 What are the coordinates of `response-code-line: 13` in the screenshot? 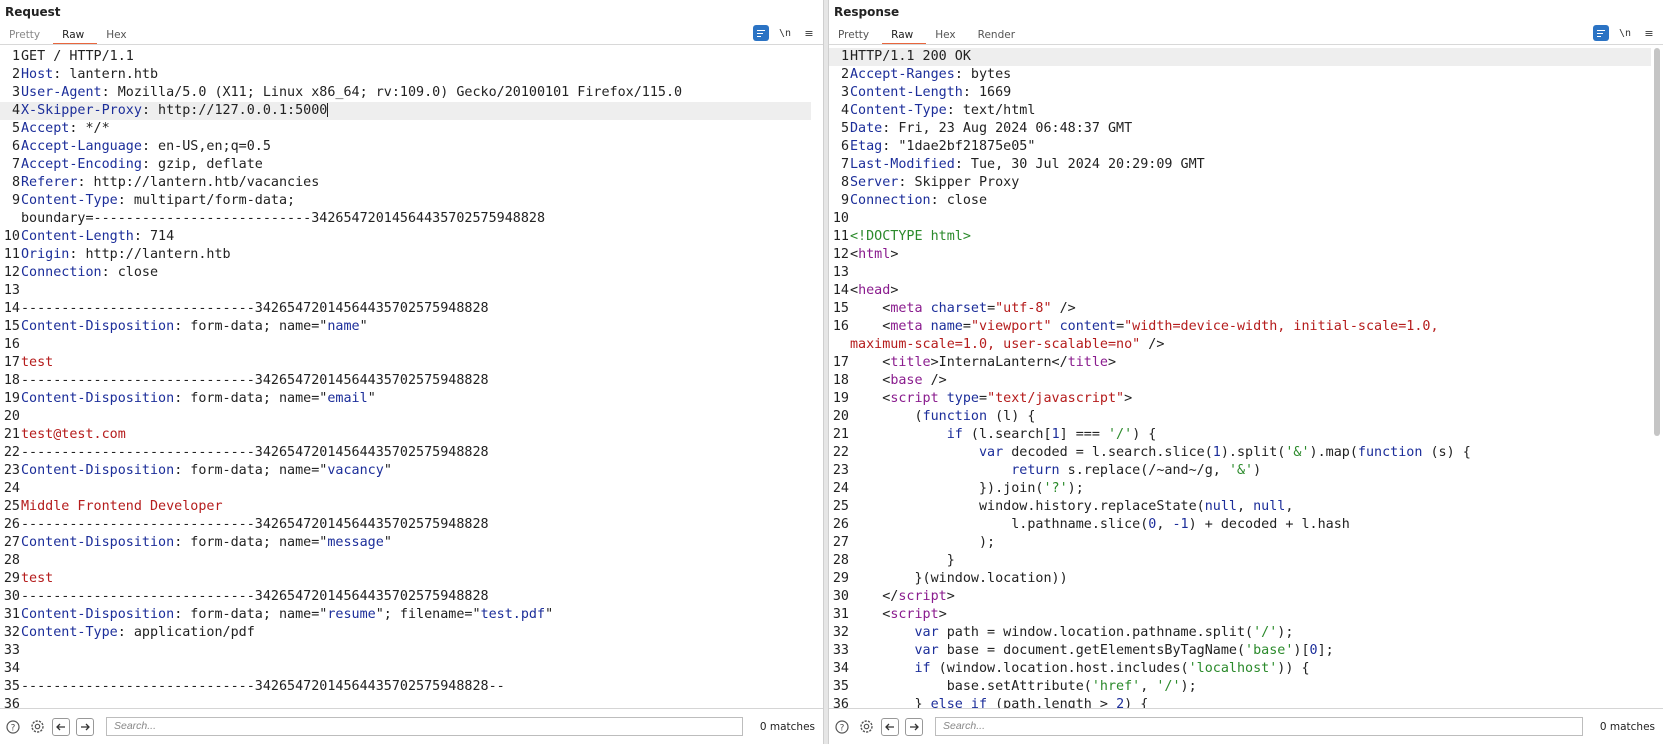 It's located at (1240, 273).